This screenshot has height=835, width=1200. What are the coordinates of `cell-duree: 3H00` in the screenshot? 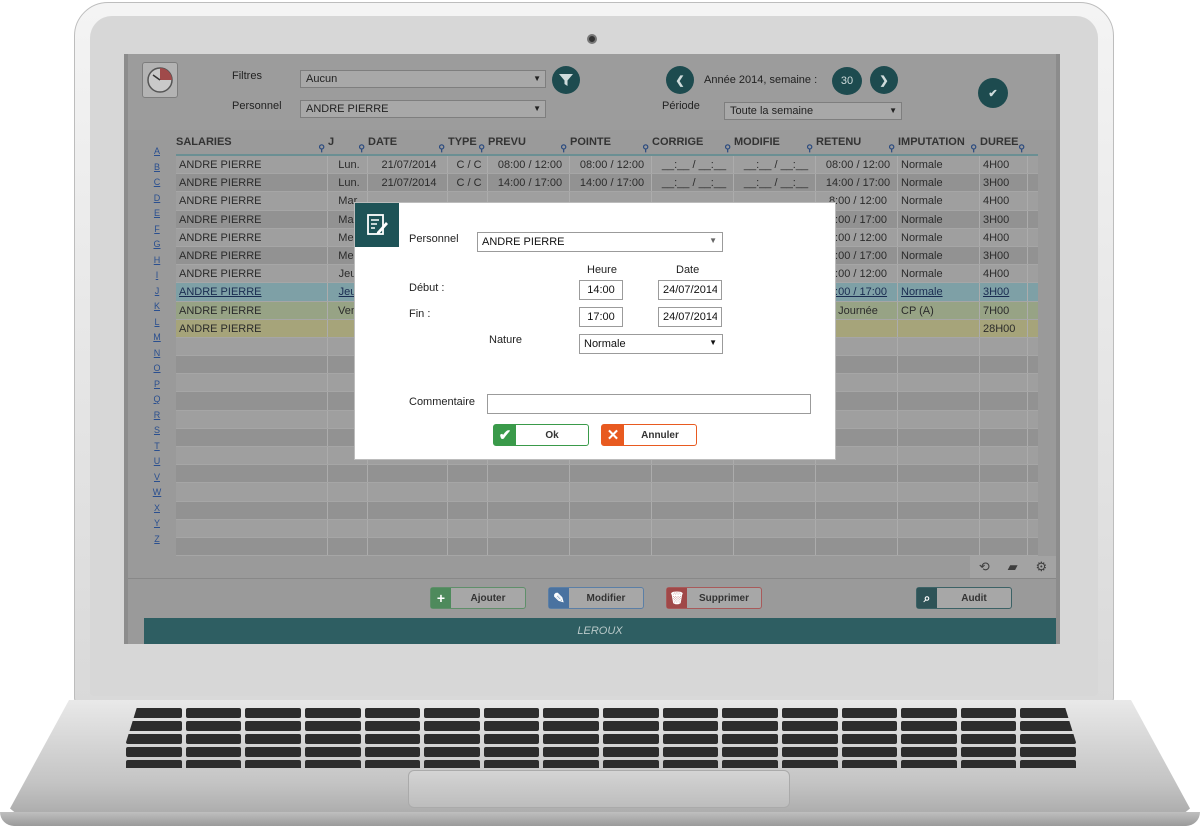 It's located at (1004, 219).